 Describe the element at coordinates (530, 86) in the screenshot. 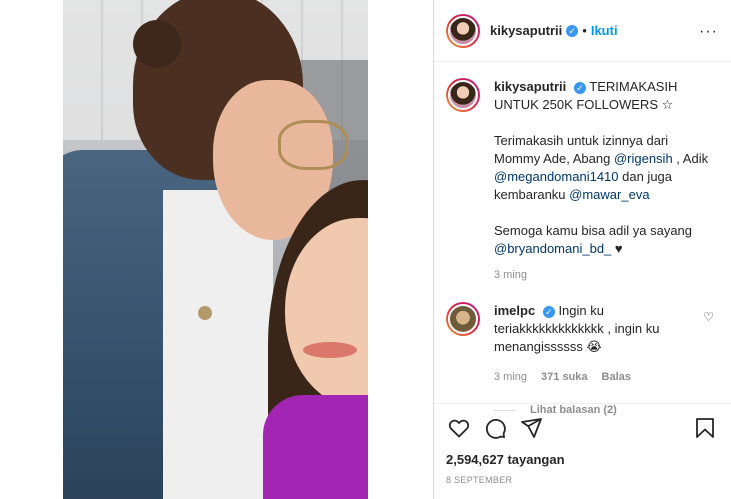

I see `caption-username: kikysaputrii` at that location.